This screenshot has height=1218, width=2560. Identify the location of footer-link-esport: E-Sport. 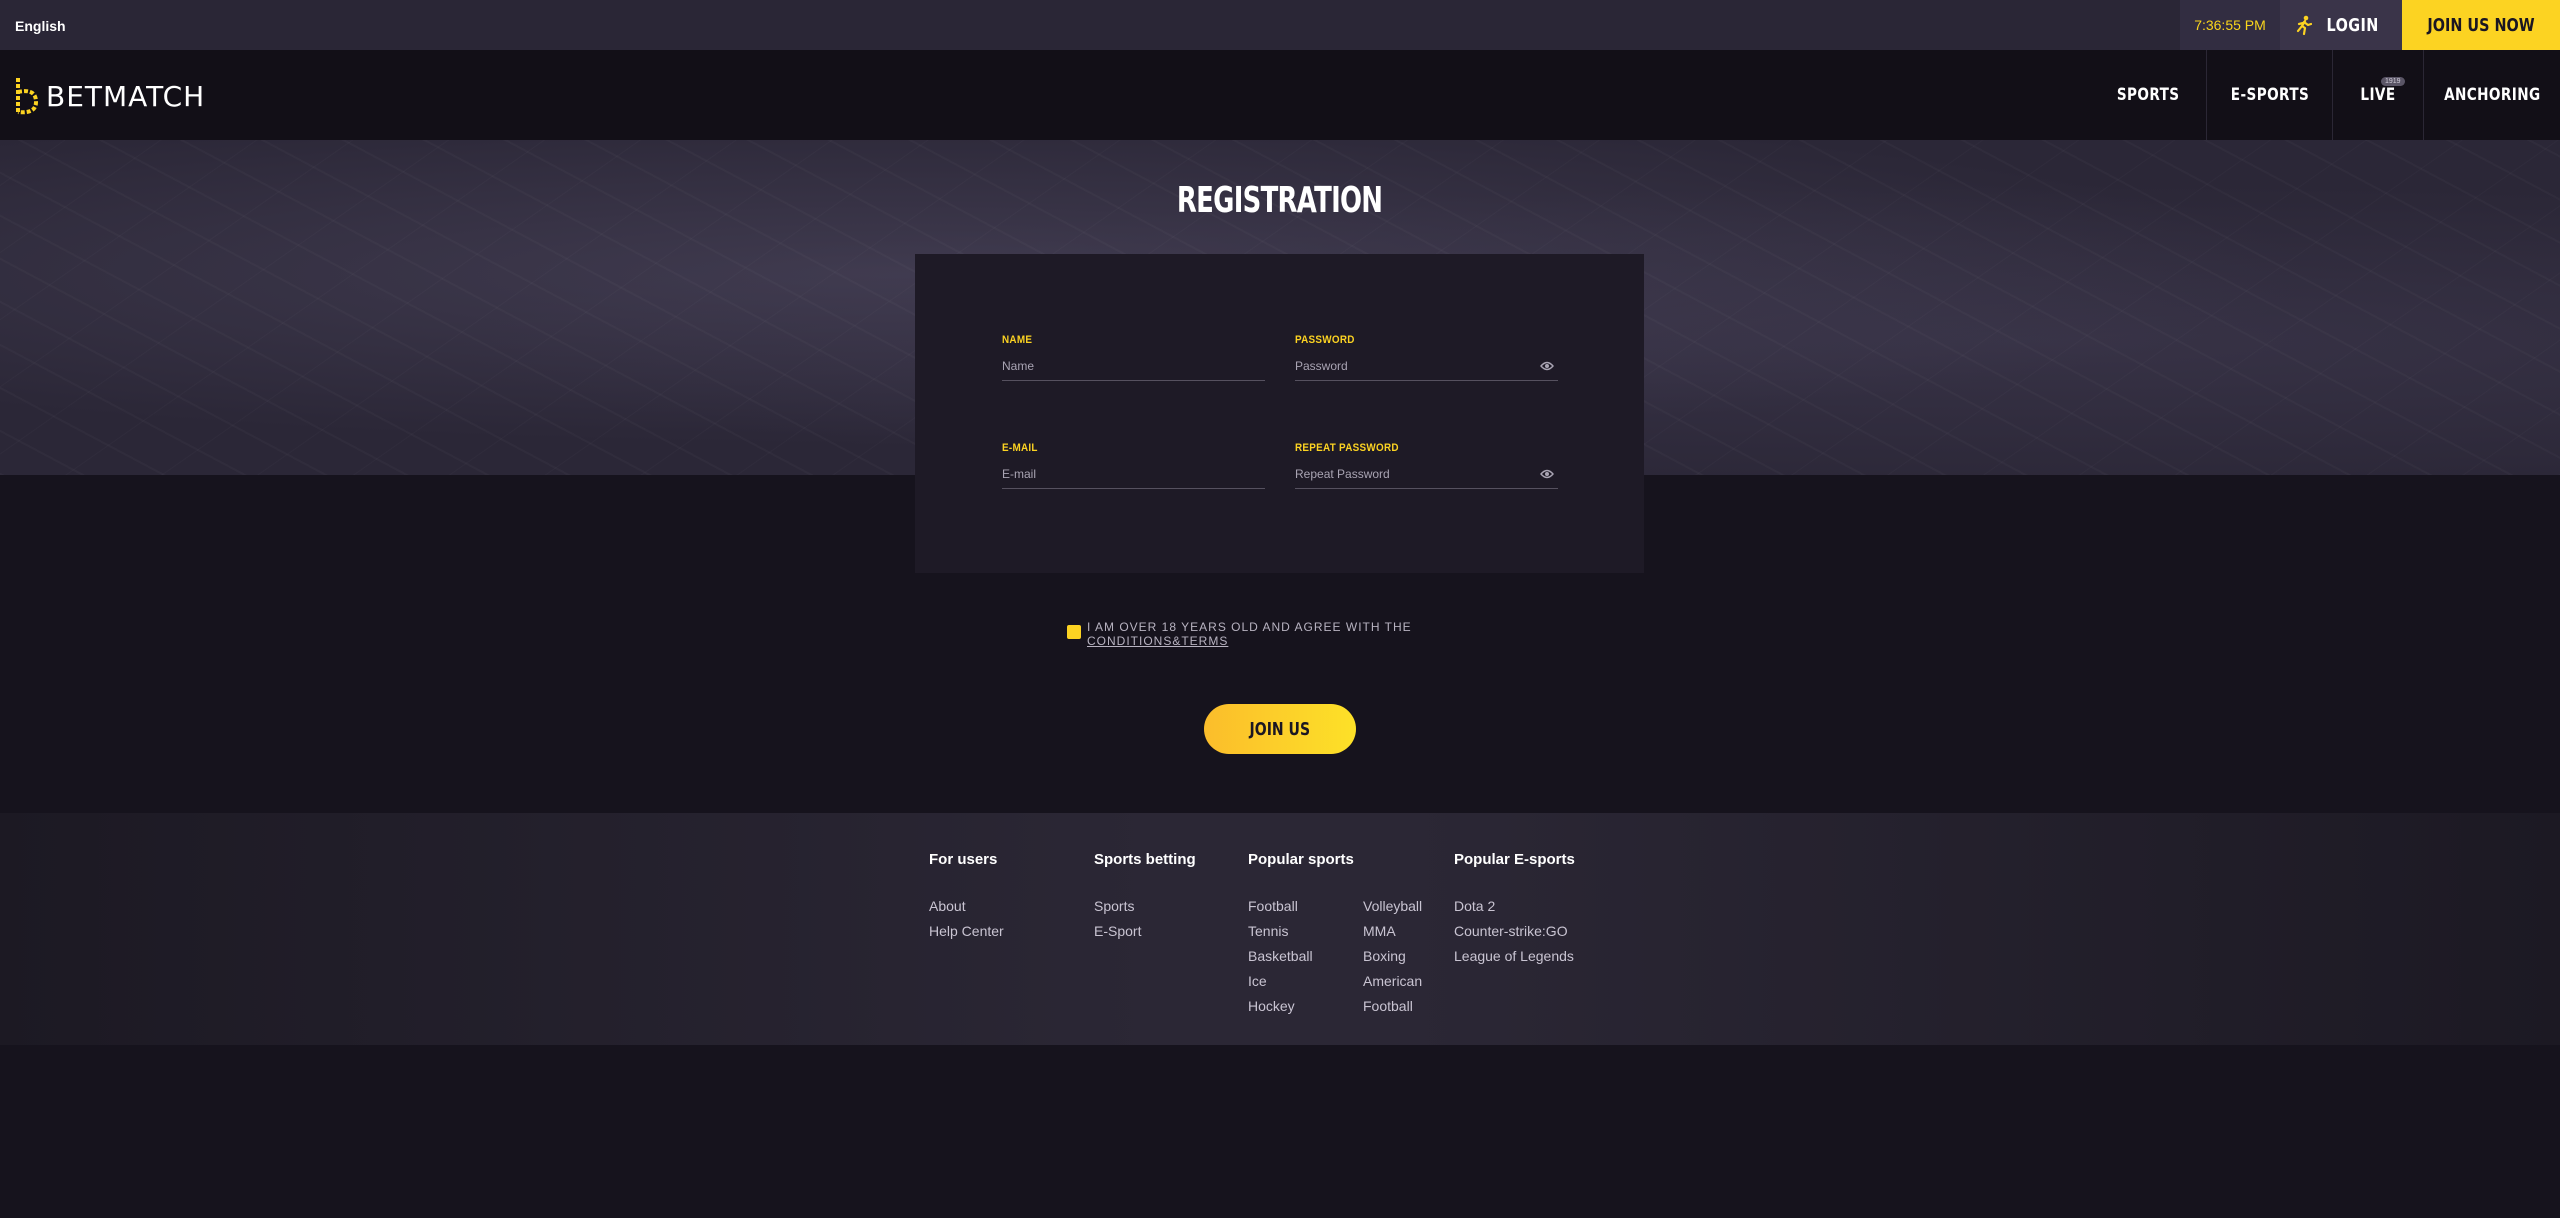
(1145, 931).